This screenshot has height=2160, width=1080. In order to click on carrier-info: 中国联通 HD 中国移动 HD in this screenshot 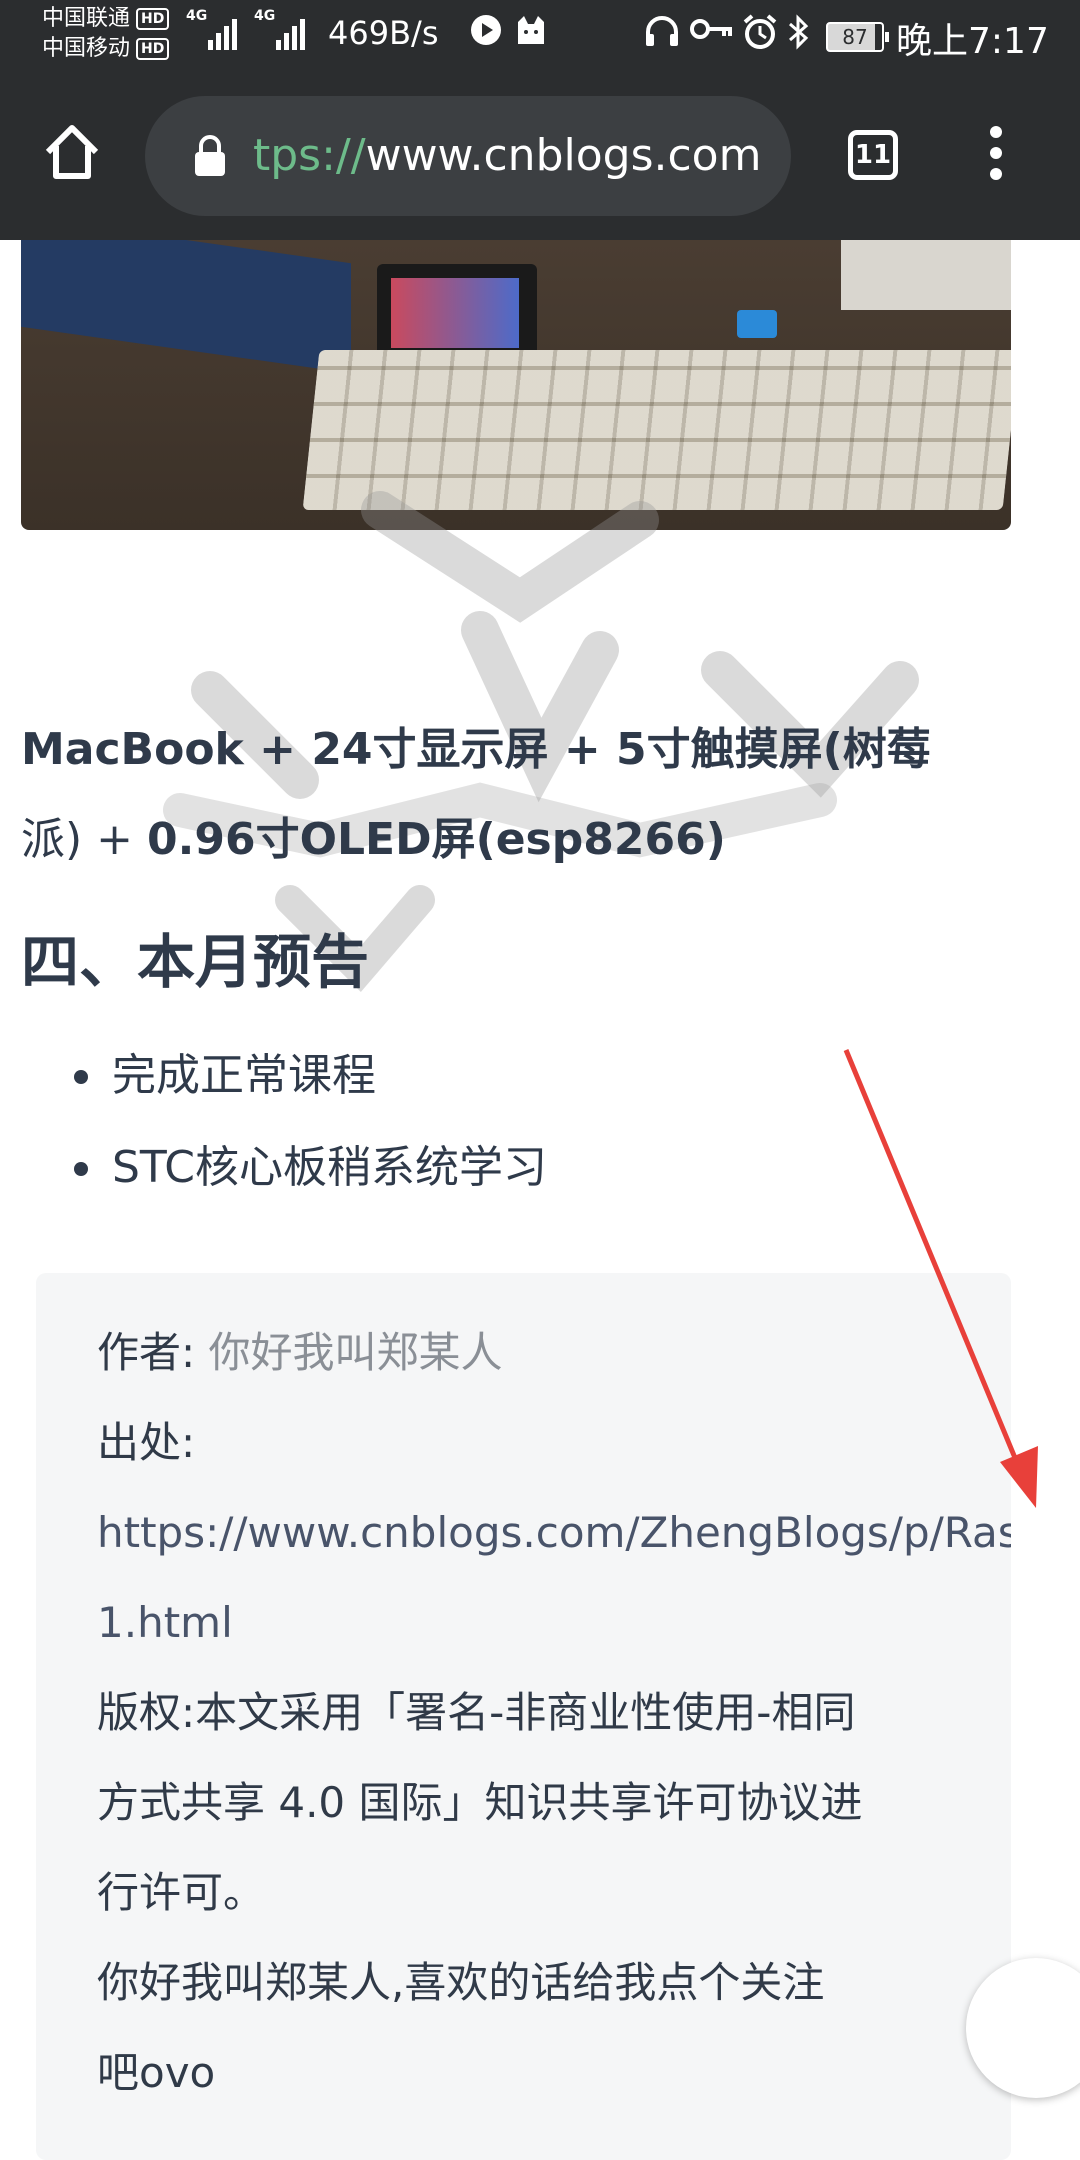, I will do `click(106, 34)`.